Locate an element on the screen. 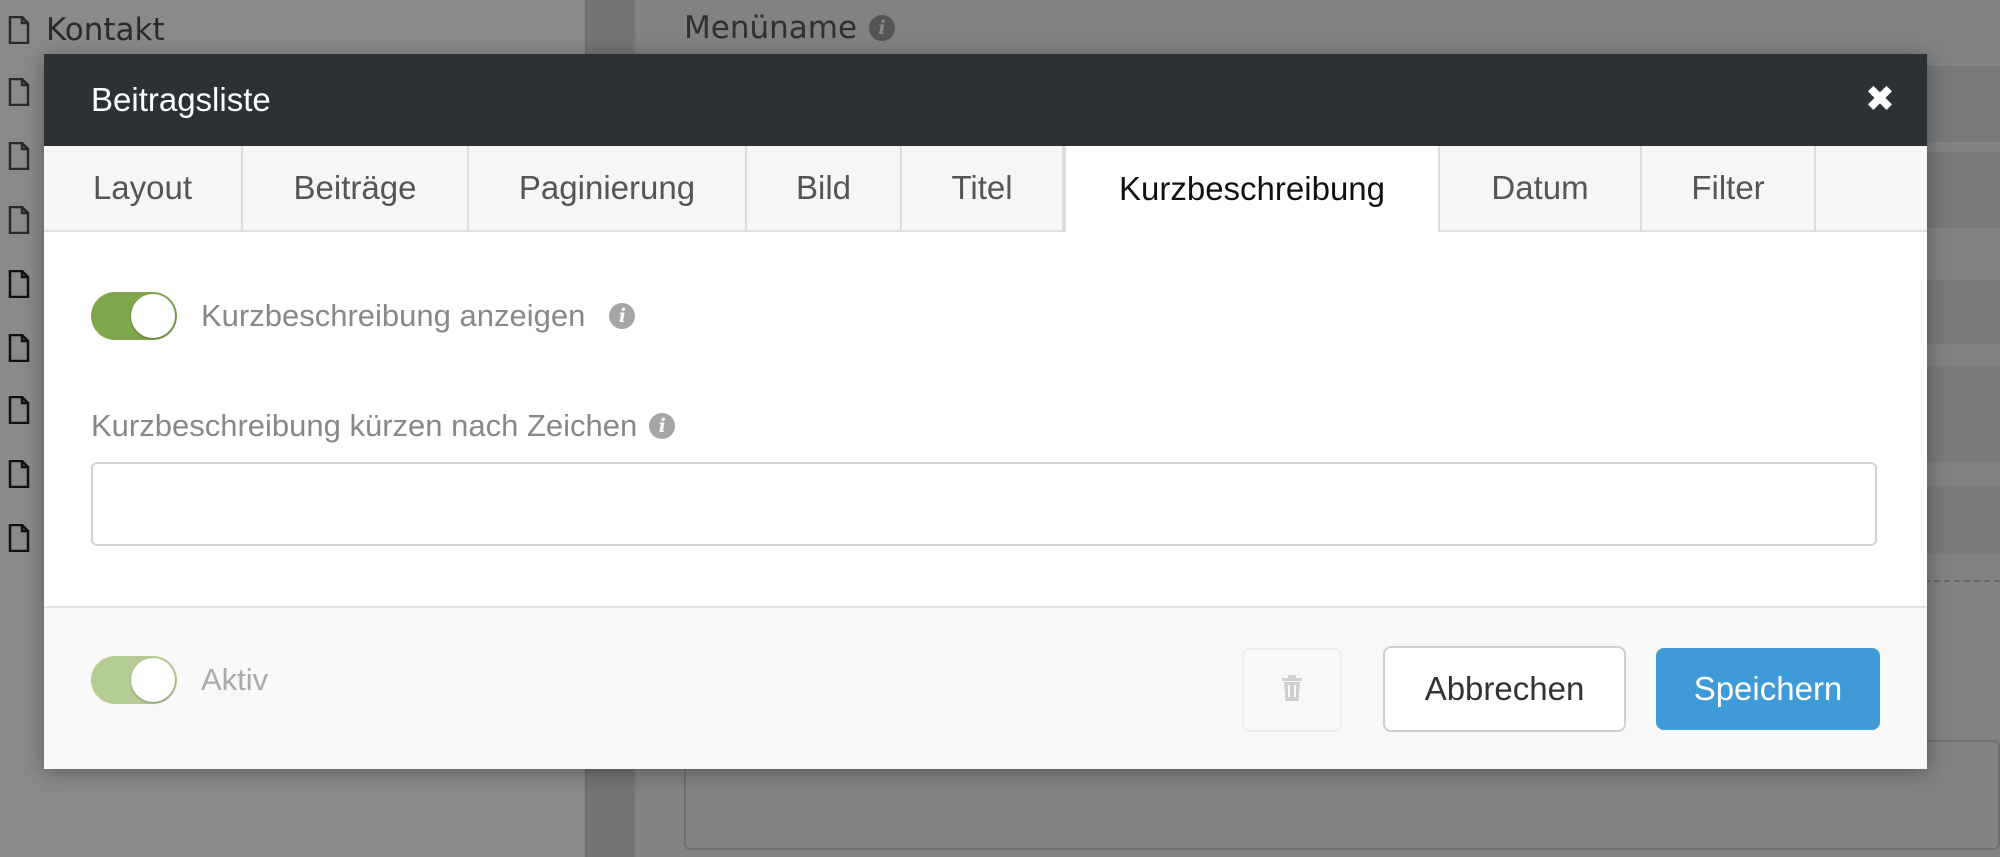 The width and height of the screenshot is (2000, 857). modal-title: Beitragsliste is located at coordinates (181, 99).